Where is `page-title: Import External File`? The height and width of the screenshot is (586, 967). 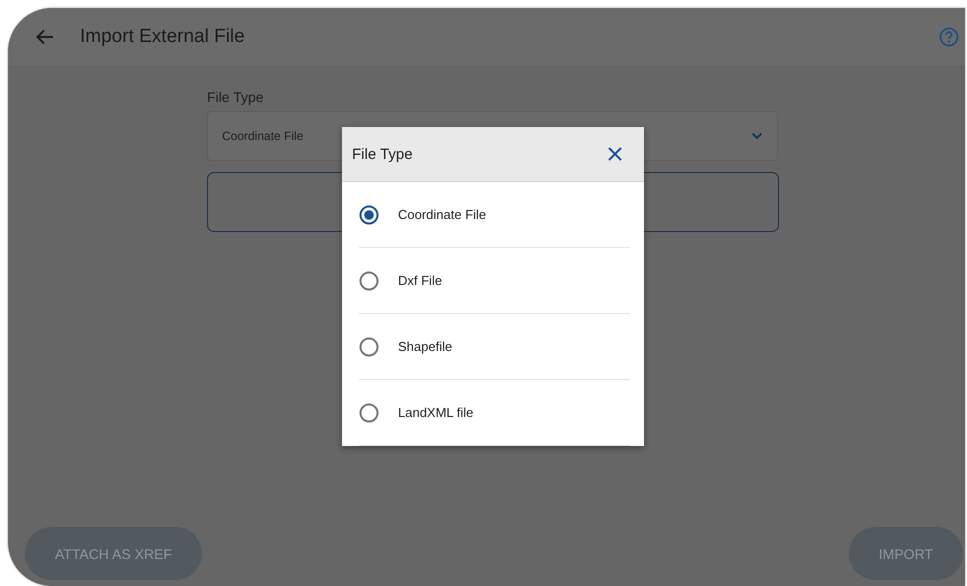 page-title: Import External File is located at coordinates (163, 37).